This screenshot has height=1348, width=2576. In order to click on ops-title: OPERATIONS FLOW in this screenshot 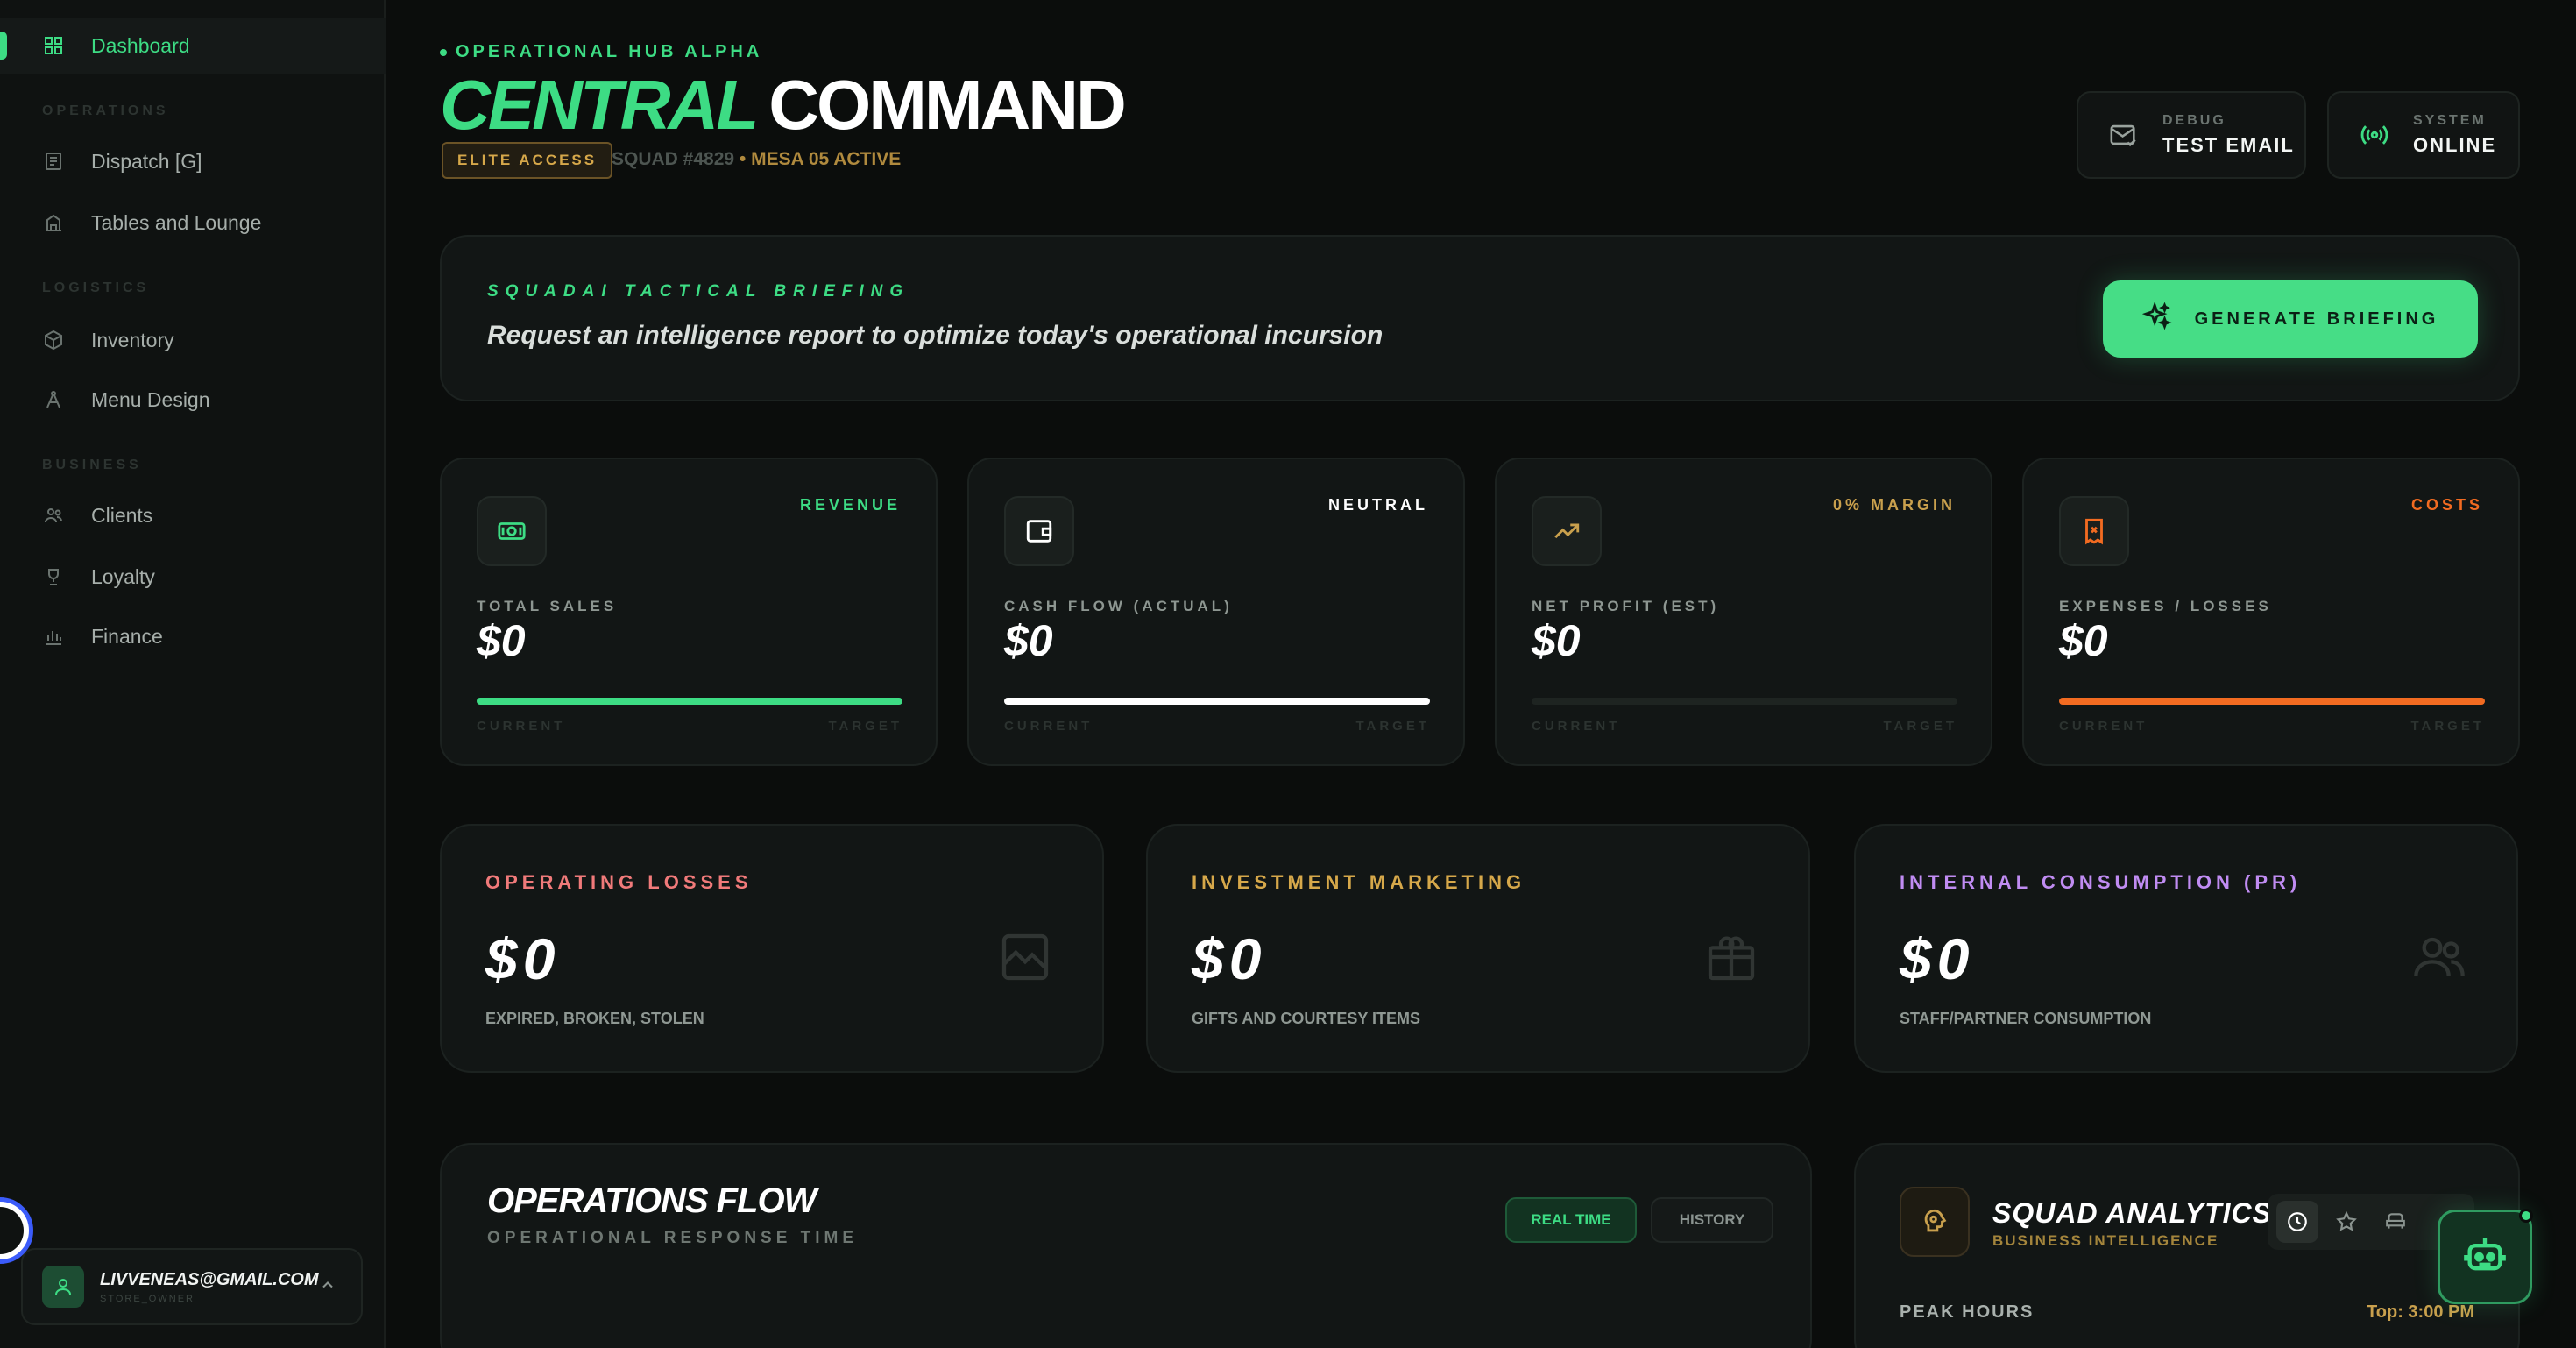, I will do `click(652, 1200)`.